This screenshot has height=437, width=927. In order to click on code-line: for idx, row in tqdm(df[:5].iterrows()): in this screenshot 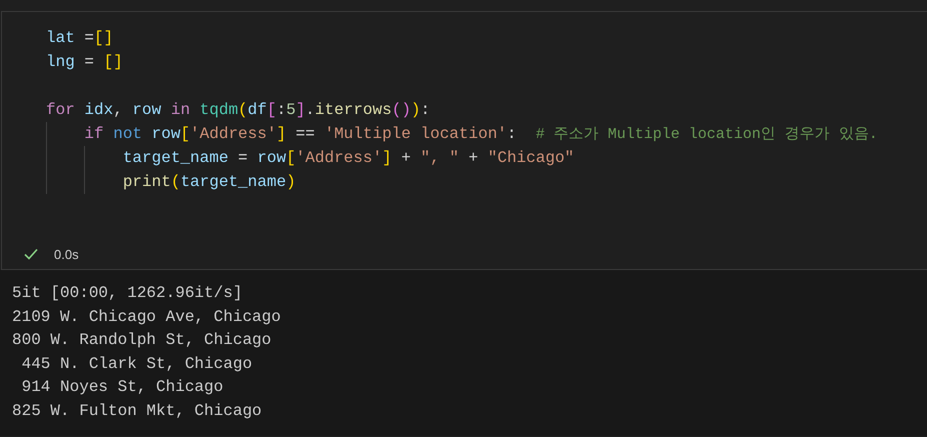, I will do `click(238, 110)`.